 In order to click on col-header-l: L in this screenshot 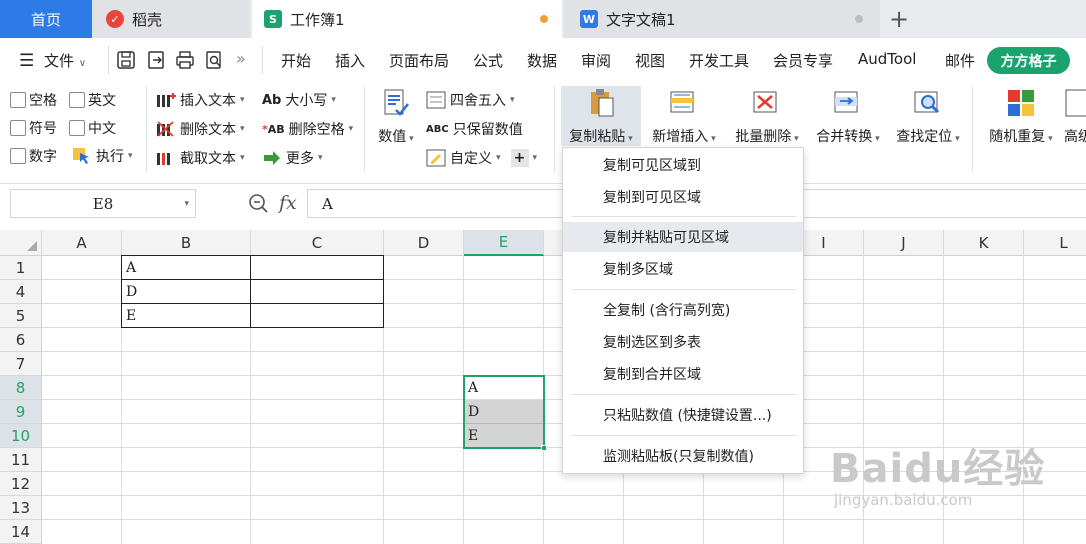, I will do `click(1055, 243)`.